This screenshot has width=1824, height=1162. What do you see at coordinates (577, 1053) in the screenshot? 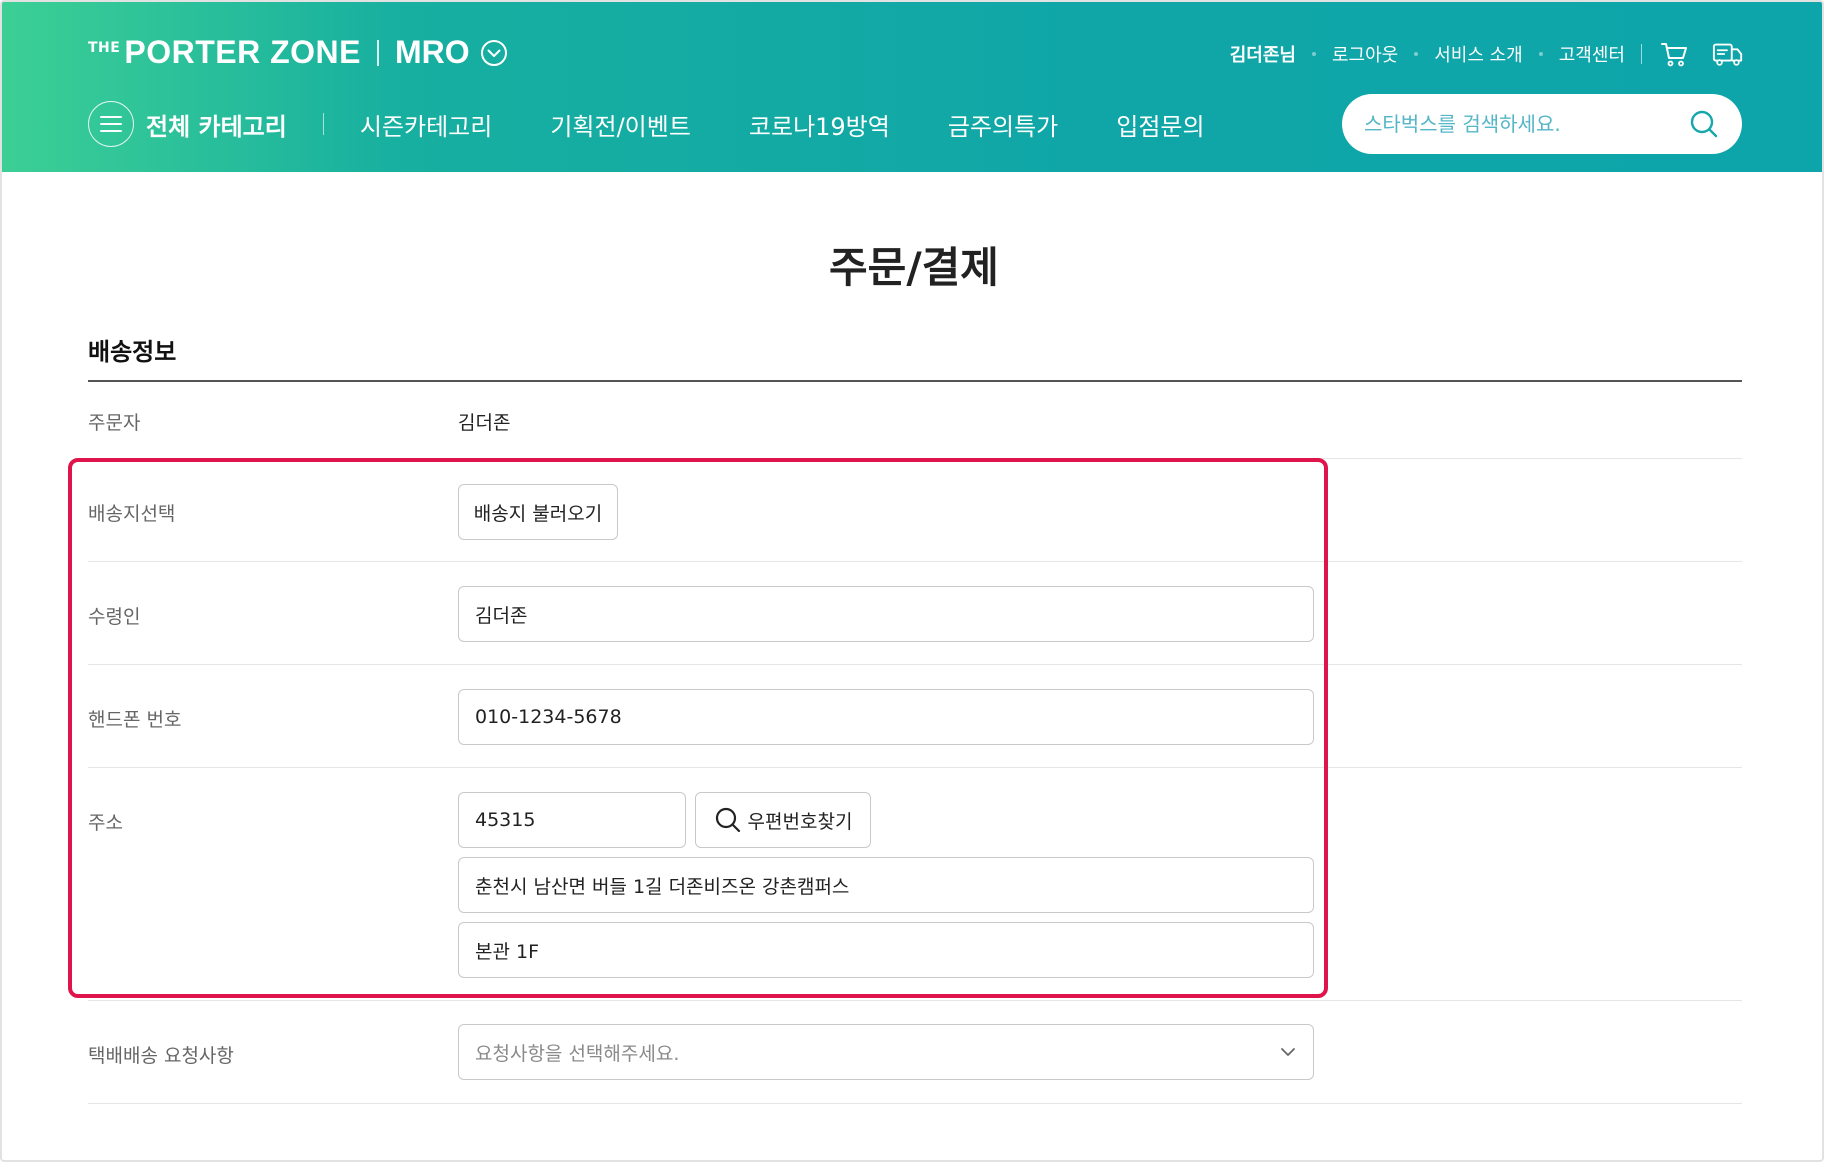
I see `delivery-request-placeholder: 요청사항을 선택해주세요.` at bounding box center [577, 1053].